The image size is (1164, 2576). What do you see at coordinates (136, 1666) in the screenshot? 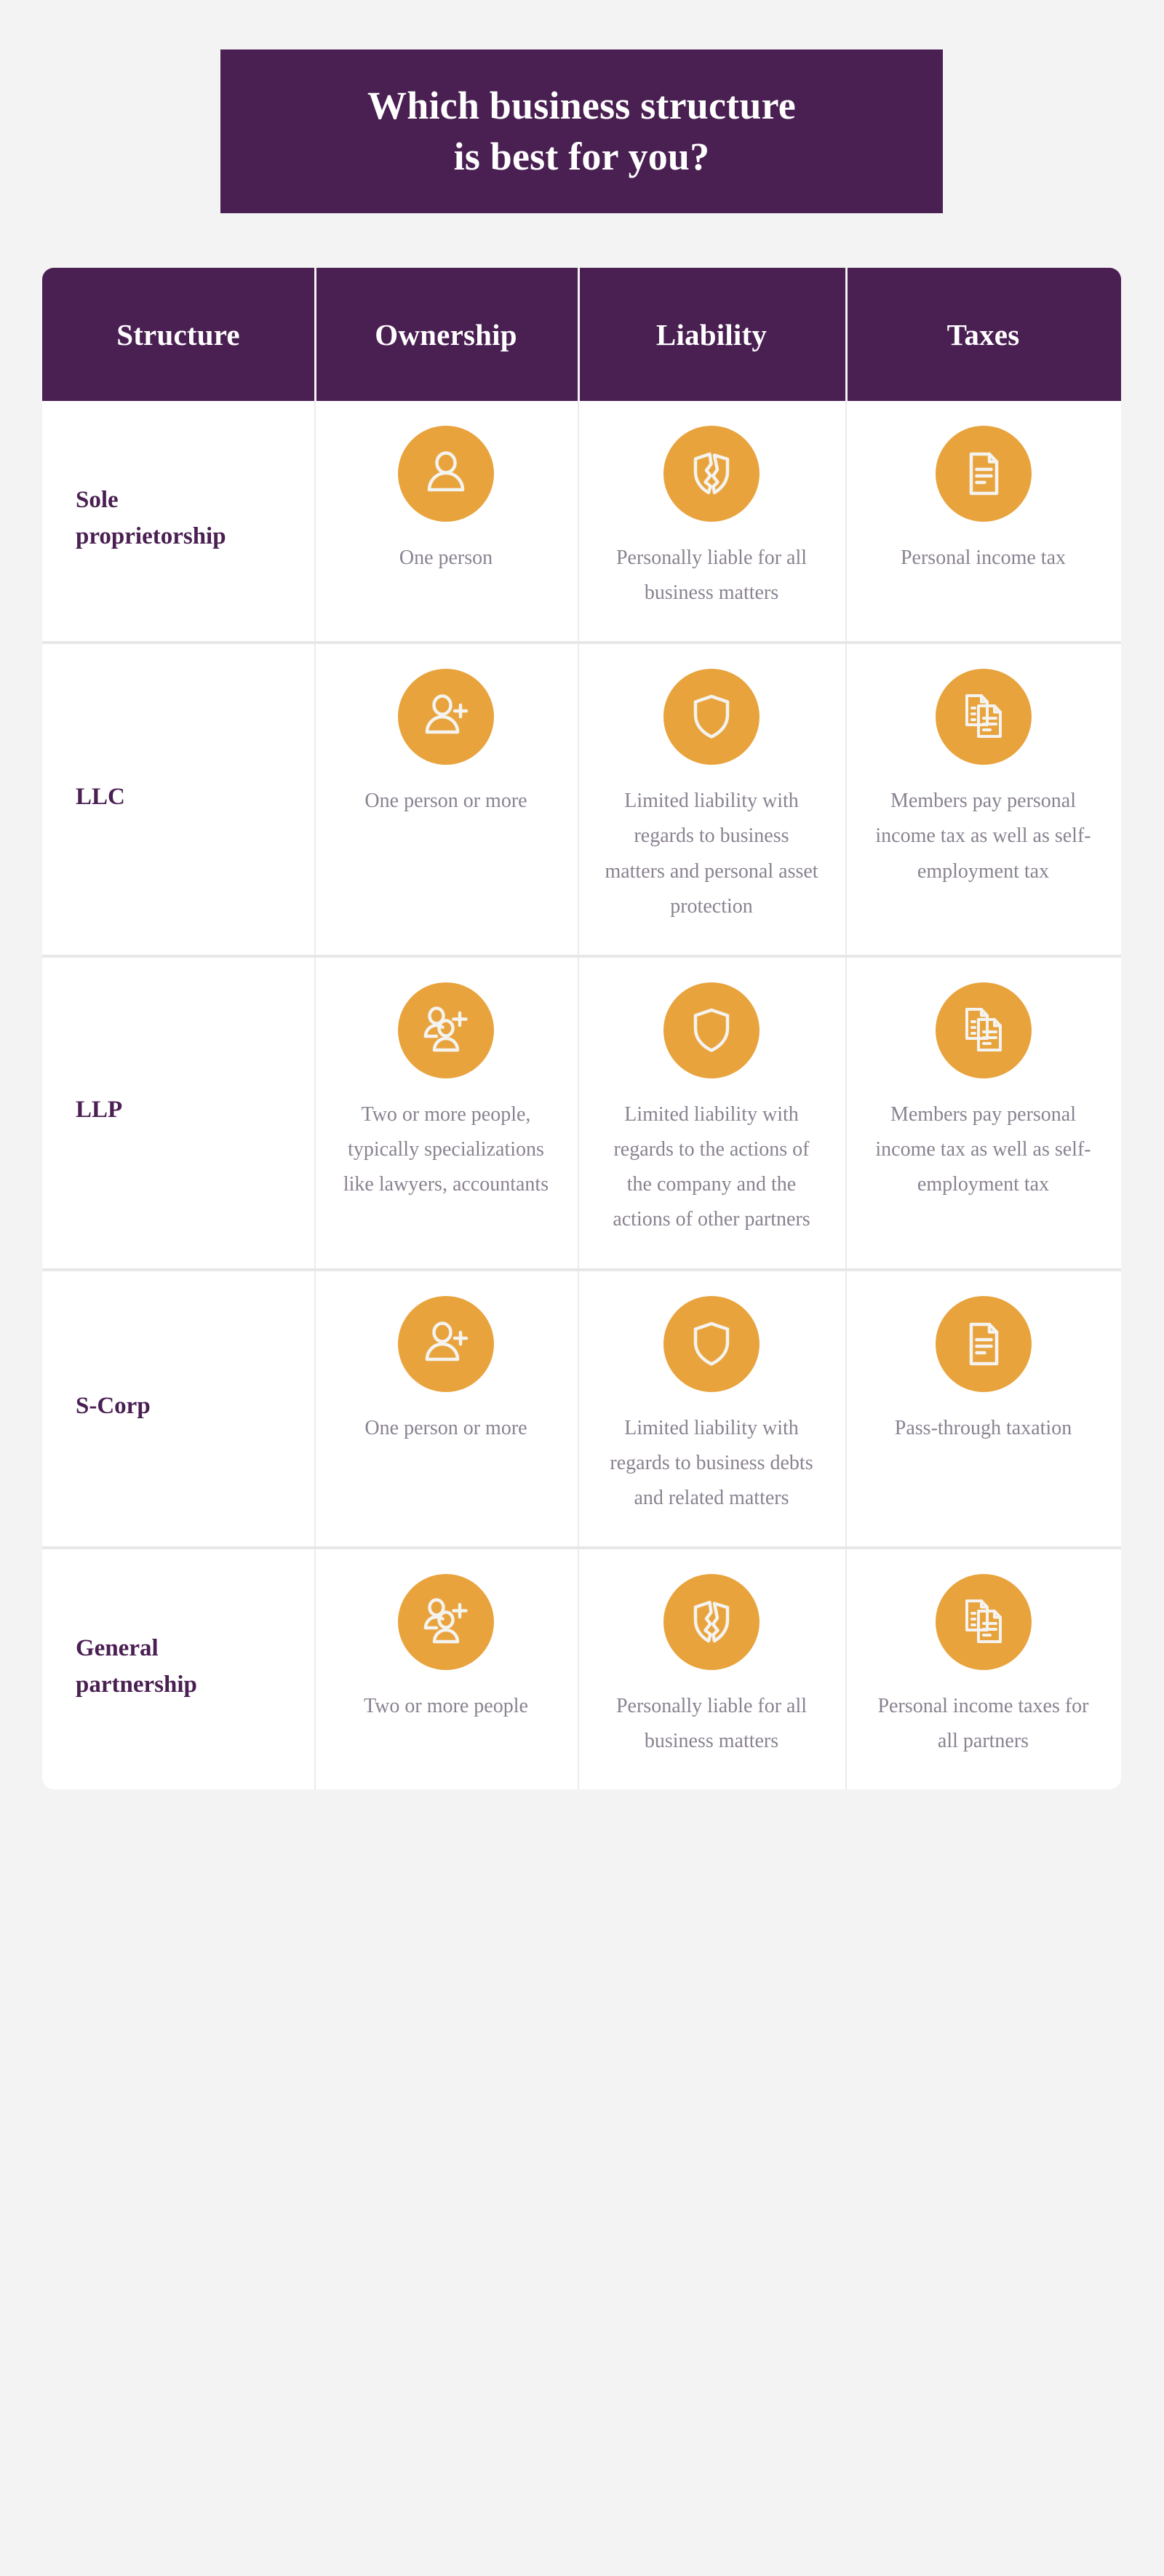
I see `structure-name: General partnership` at bounding box center [136, 1666].